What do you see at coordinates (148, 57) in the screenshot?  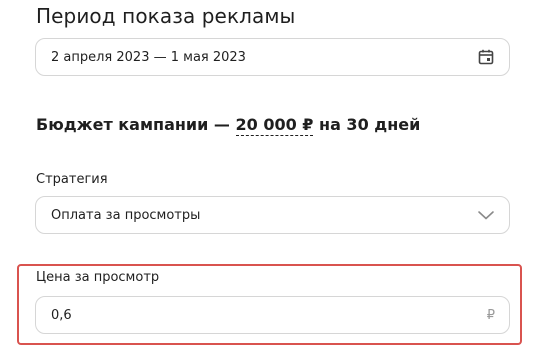 I see `date-range-value: 2 апреля 2023 — 1 мая 2023` at bounding box center [148, 57].